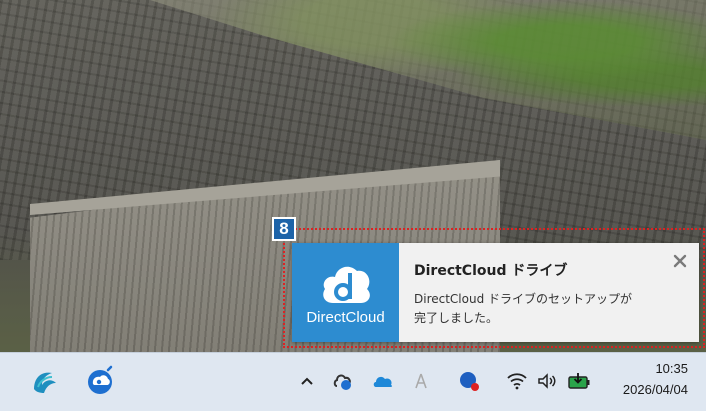  I want to click on wave-app-icon, so click(45, 382).